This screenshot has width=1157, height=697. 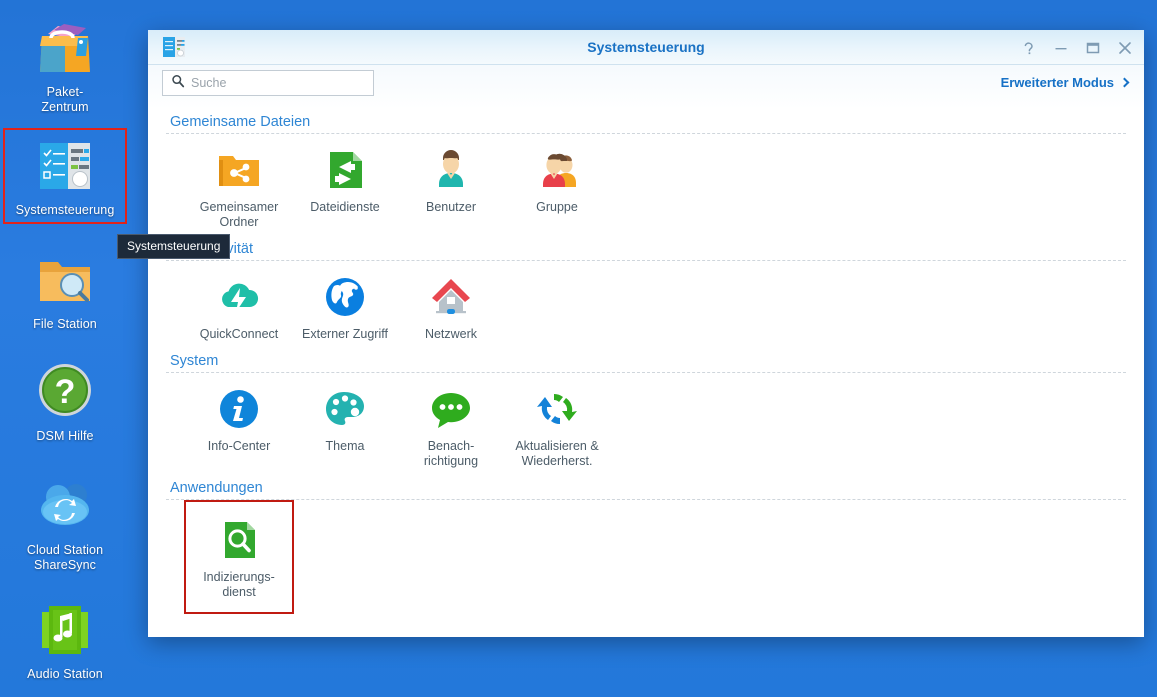 I want to click on file-services-icon, so click(x=345, y=170).